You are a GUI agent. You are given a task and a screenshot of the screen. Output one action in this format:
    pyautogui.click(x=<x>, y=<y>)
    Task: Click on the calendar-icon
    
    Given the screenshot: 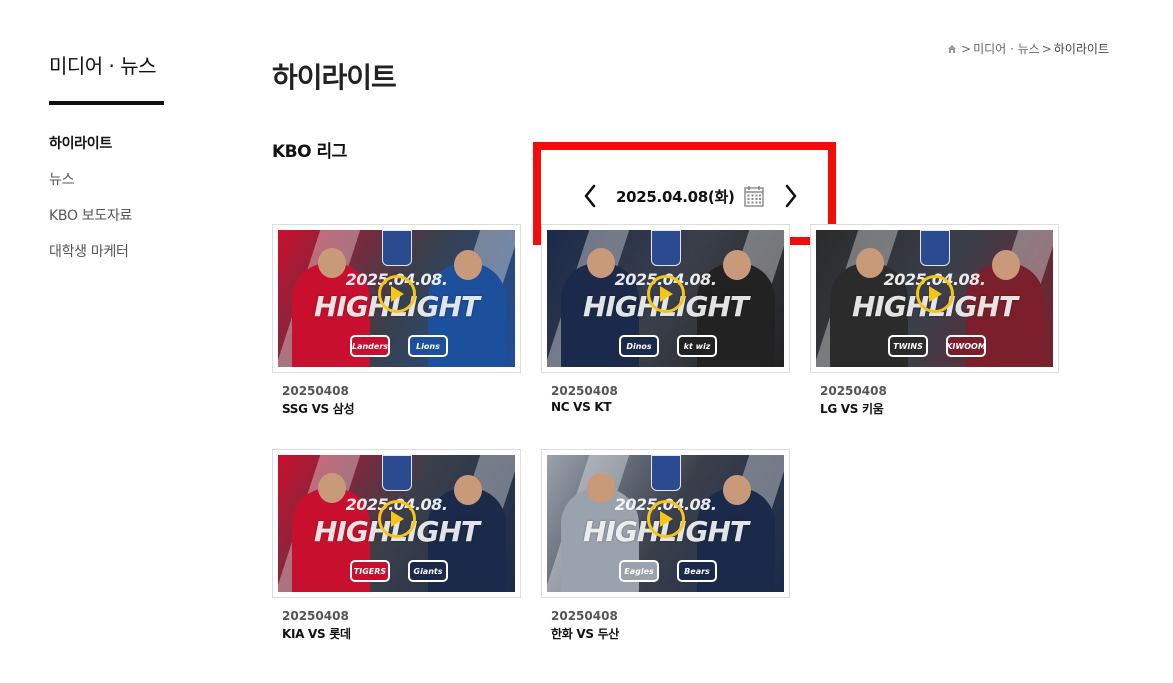 What is the action you would take?
    pyautogui.click(x=753, y=196)
    